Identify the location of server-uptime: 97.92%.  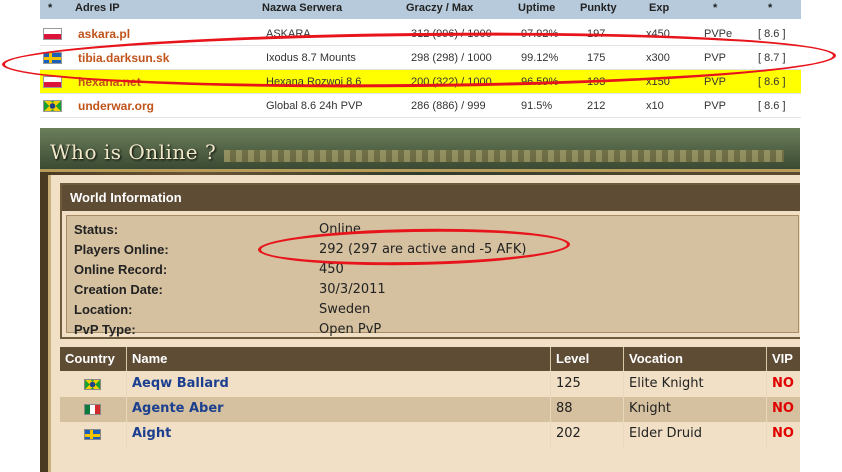
(540, 34).